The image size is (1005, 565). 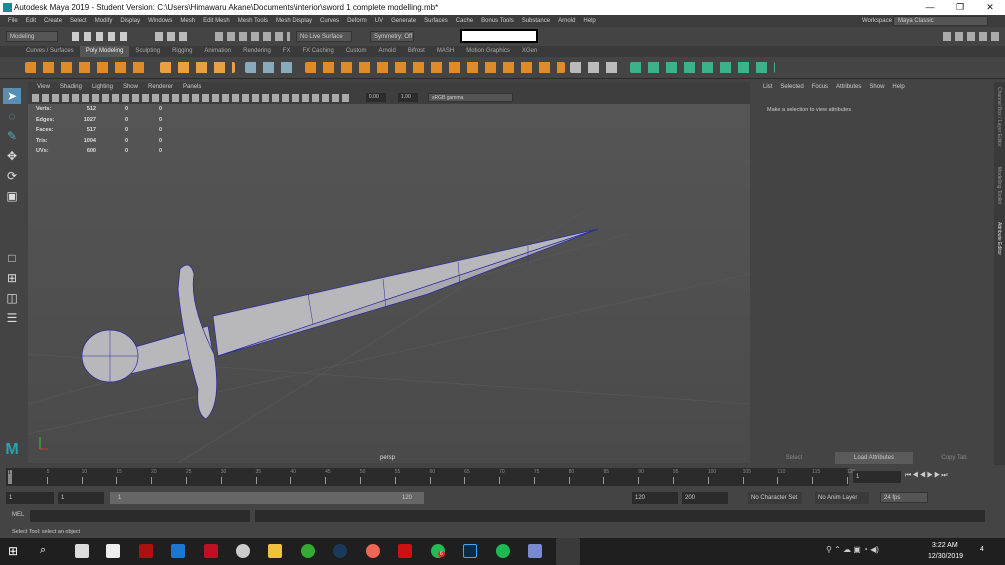 I want to click on fps-select: 24 fps, so click(x=904, y=497).